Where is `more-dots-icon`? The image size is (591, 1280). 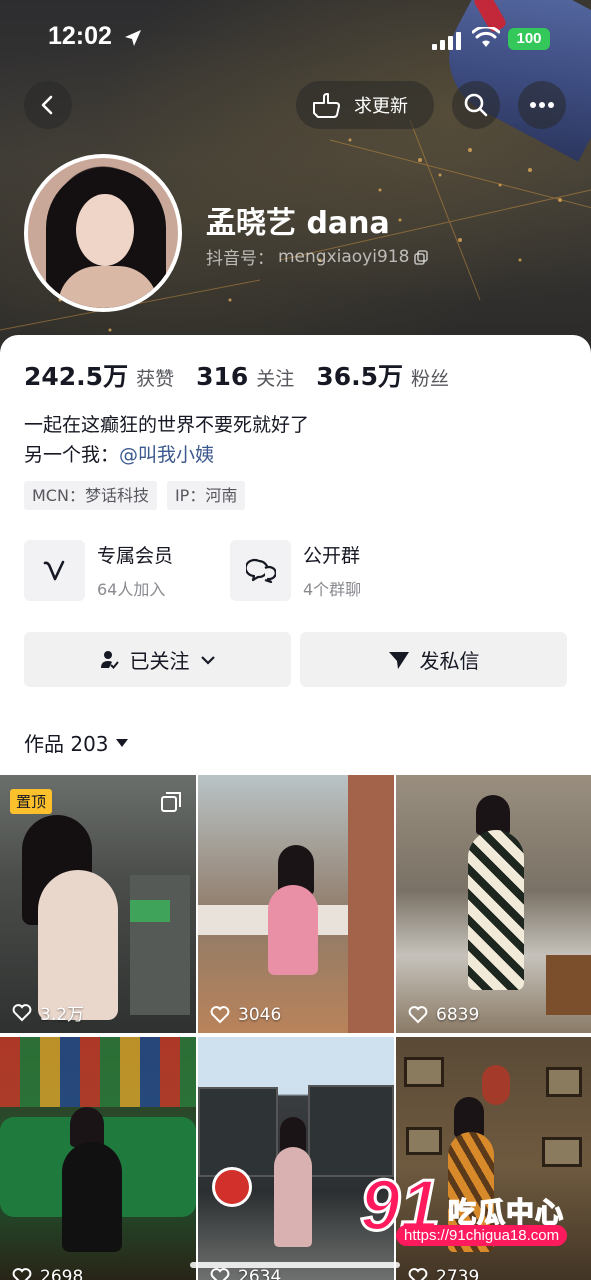 more-dots-icon is located at coordinates (542, 105).